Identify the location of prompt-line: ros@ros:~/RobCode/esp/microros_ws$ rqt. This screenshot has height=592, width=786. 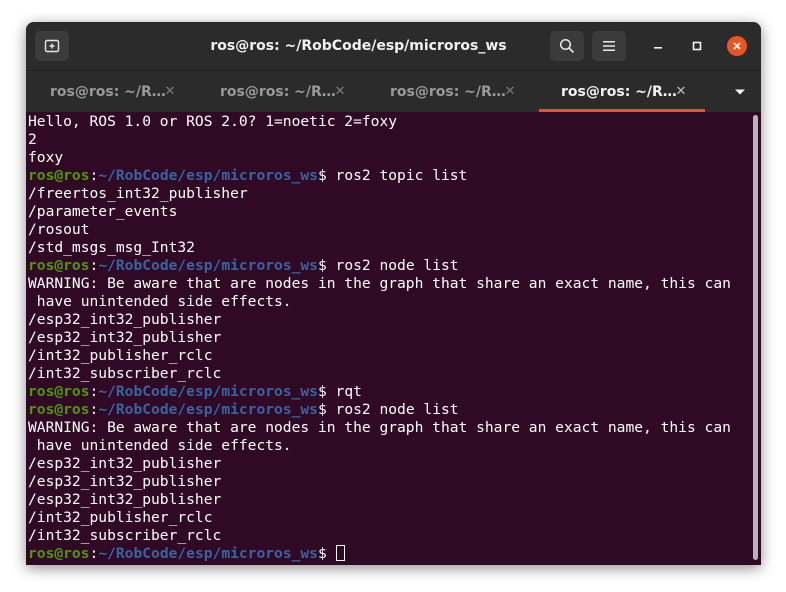
(388, 392).